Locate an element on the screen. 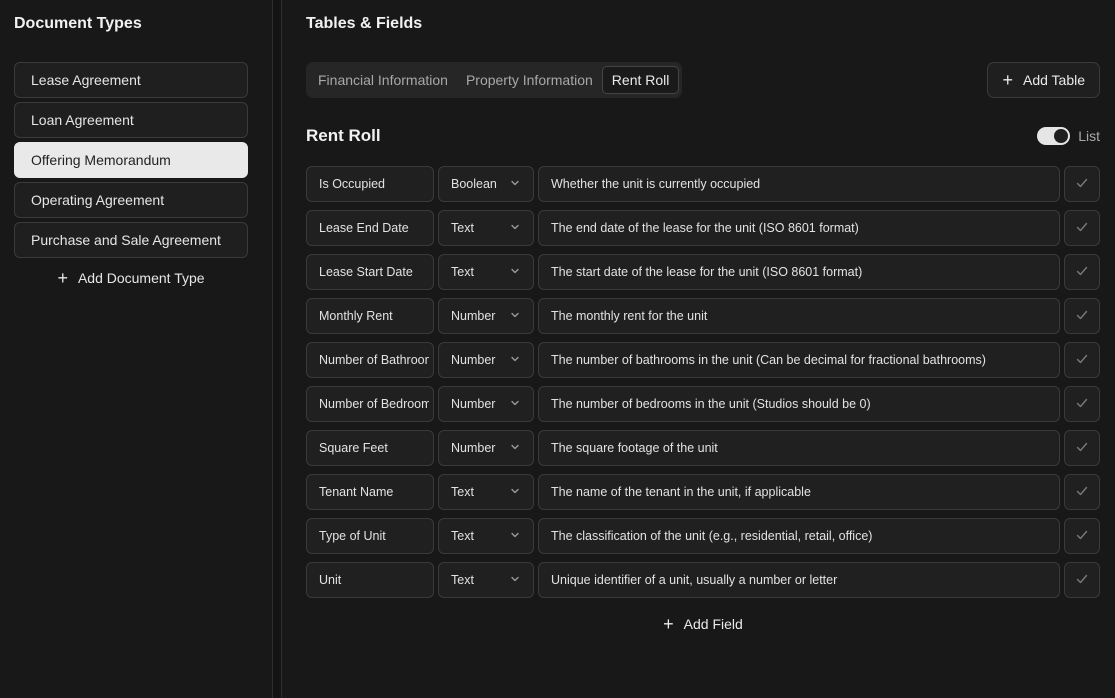 The height and width of the screenshot is (698, 1115). tab-rent-roll: Rent Roll is located at coordinates (640, 80).